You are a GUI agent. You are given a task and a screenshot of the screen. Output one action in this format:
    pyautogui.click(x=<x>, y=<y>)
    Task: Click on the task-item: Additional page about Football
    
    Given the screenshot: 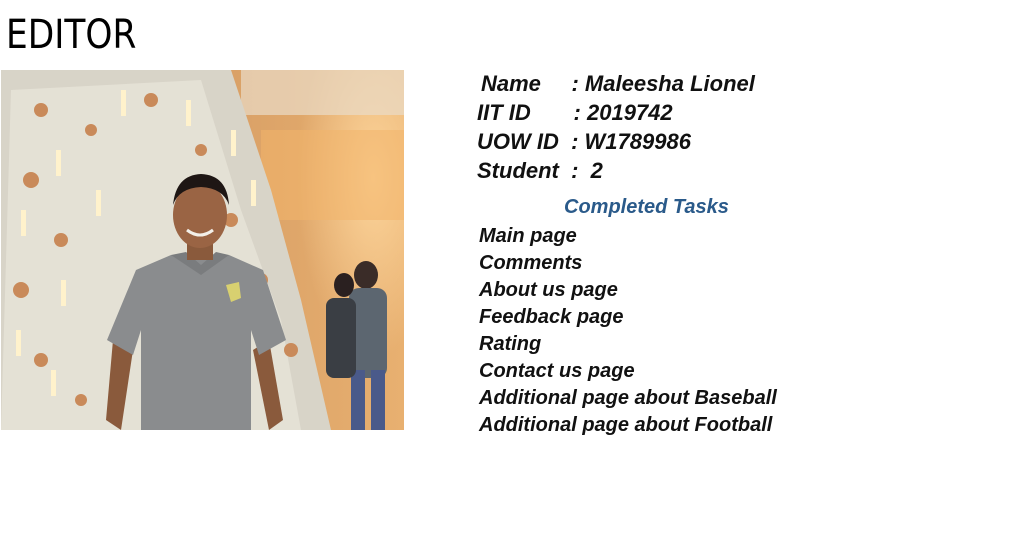 What is the action you would take?
    pyautogui.click(x=626, y=425)
    